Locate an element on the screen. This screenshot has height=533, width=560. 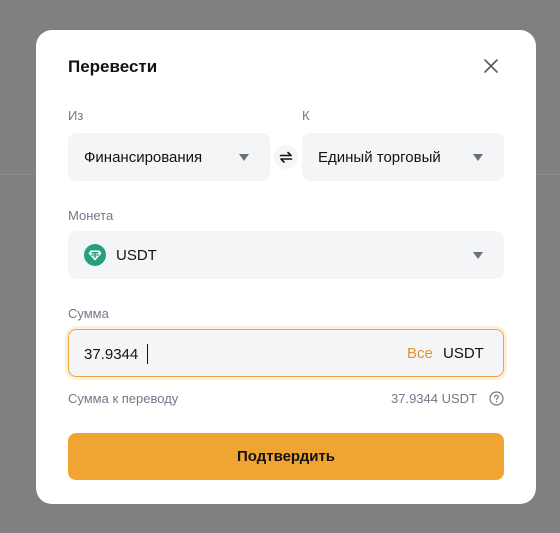
transfer-amount-value: 37.9344 USDT is located at coordinates (434, 398).